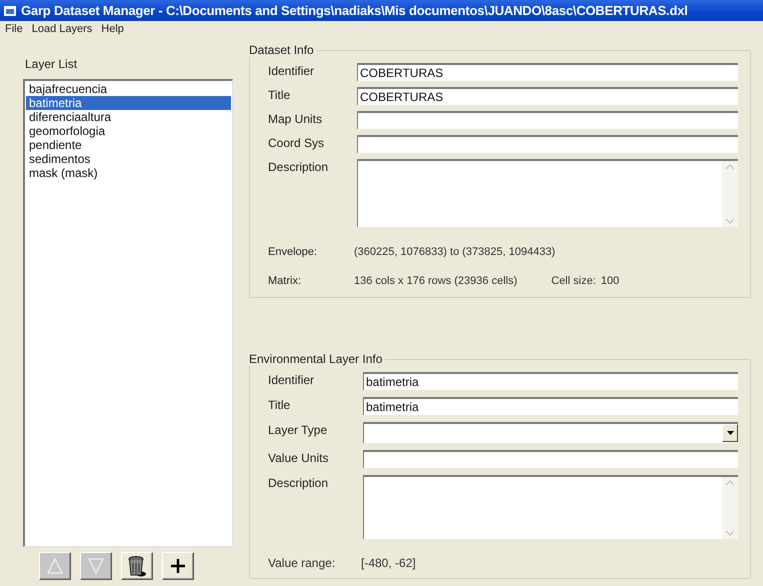 The image size is (763, 586). Describe the element at coordinates (10, 11) in the screenshot. I see `app-icon` at that location.